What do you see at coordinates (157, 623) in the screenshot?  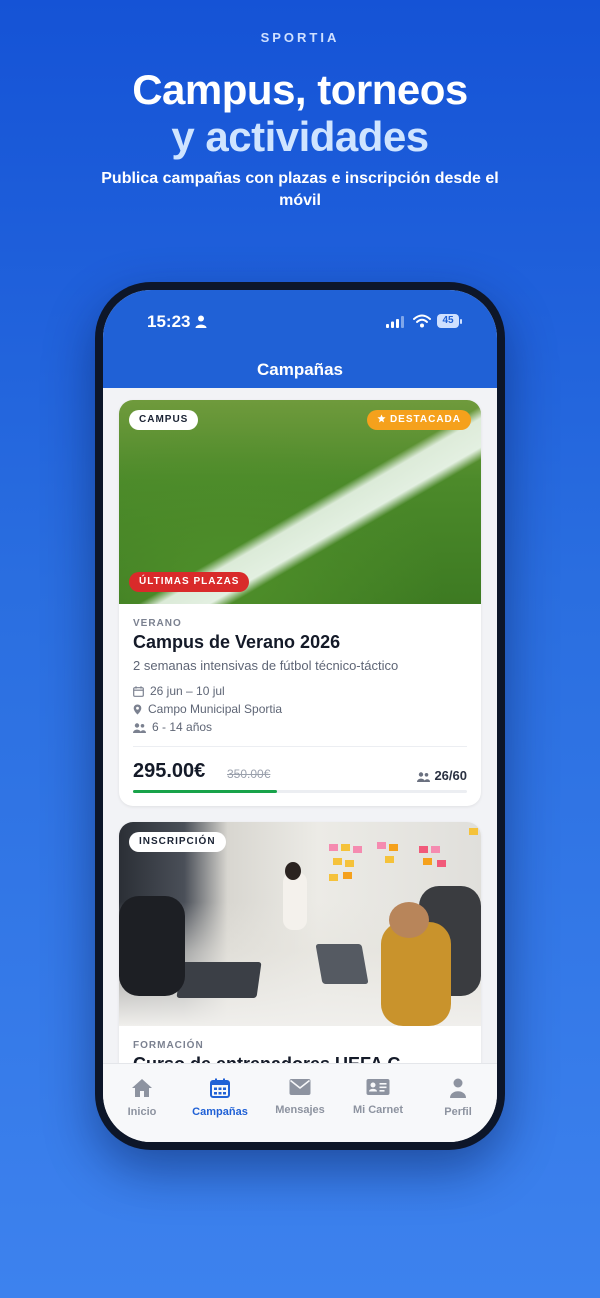 I see `card-category: VERANO` at bounding box center [157, 623].